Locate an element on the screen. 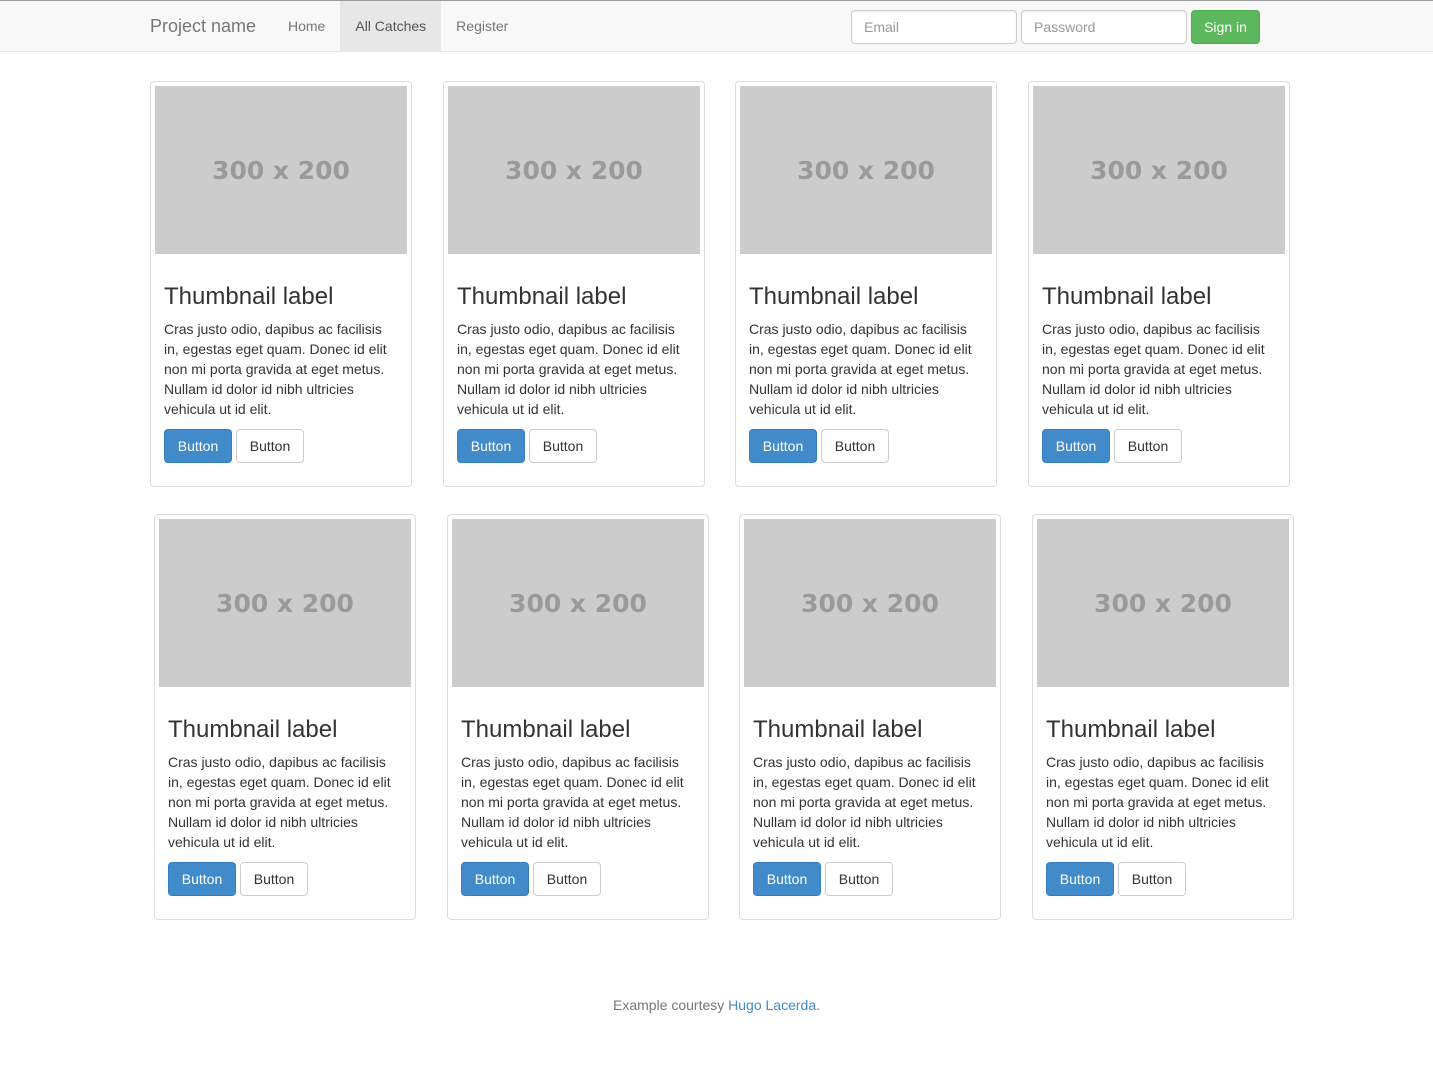 This screenshot has height=1079, width=1433. brand-link: Project name is located at coordinates (203, 26).